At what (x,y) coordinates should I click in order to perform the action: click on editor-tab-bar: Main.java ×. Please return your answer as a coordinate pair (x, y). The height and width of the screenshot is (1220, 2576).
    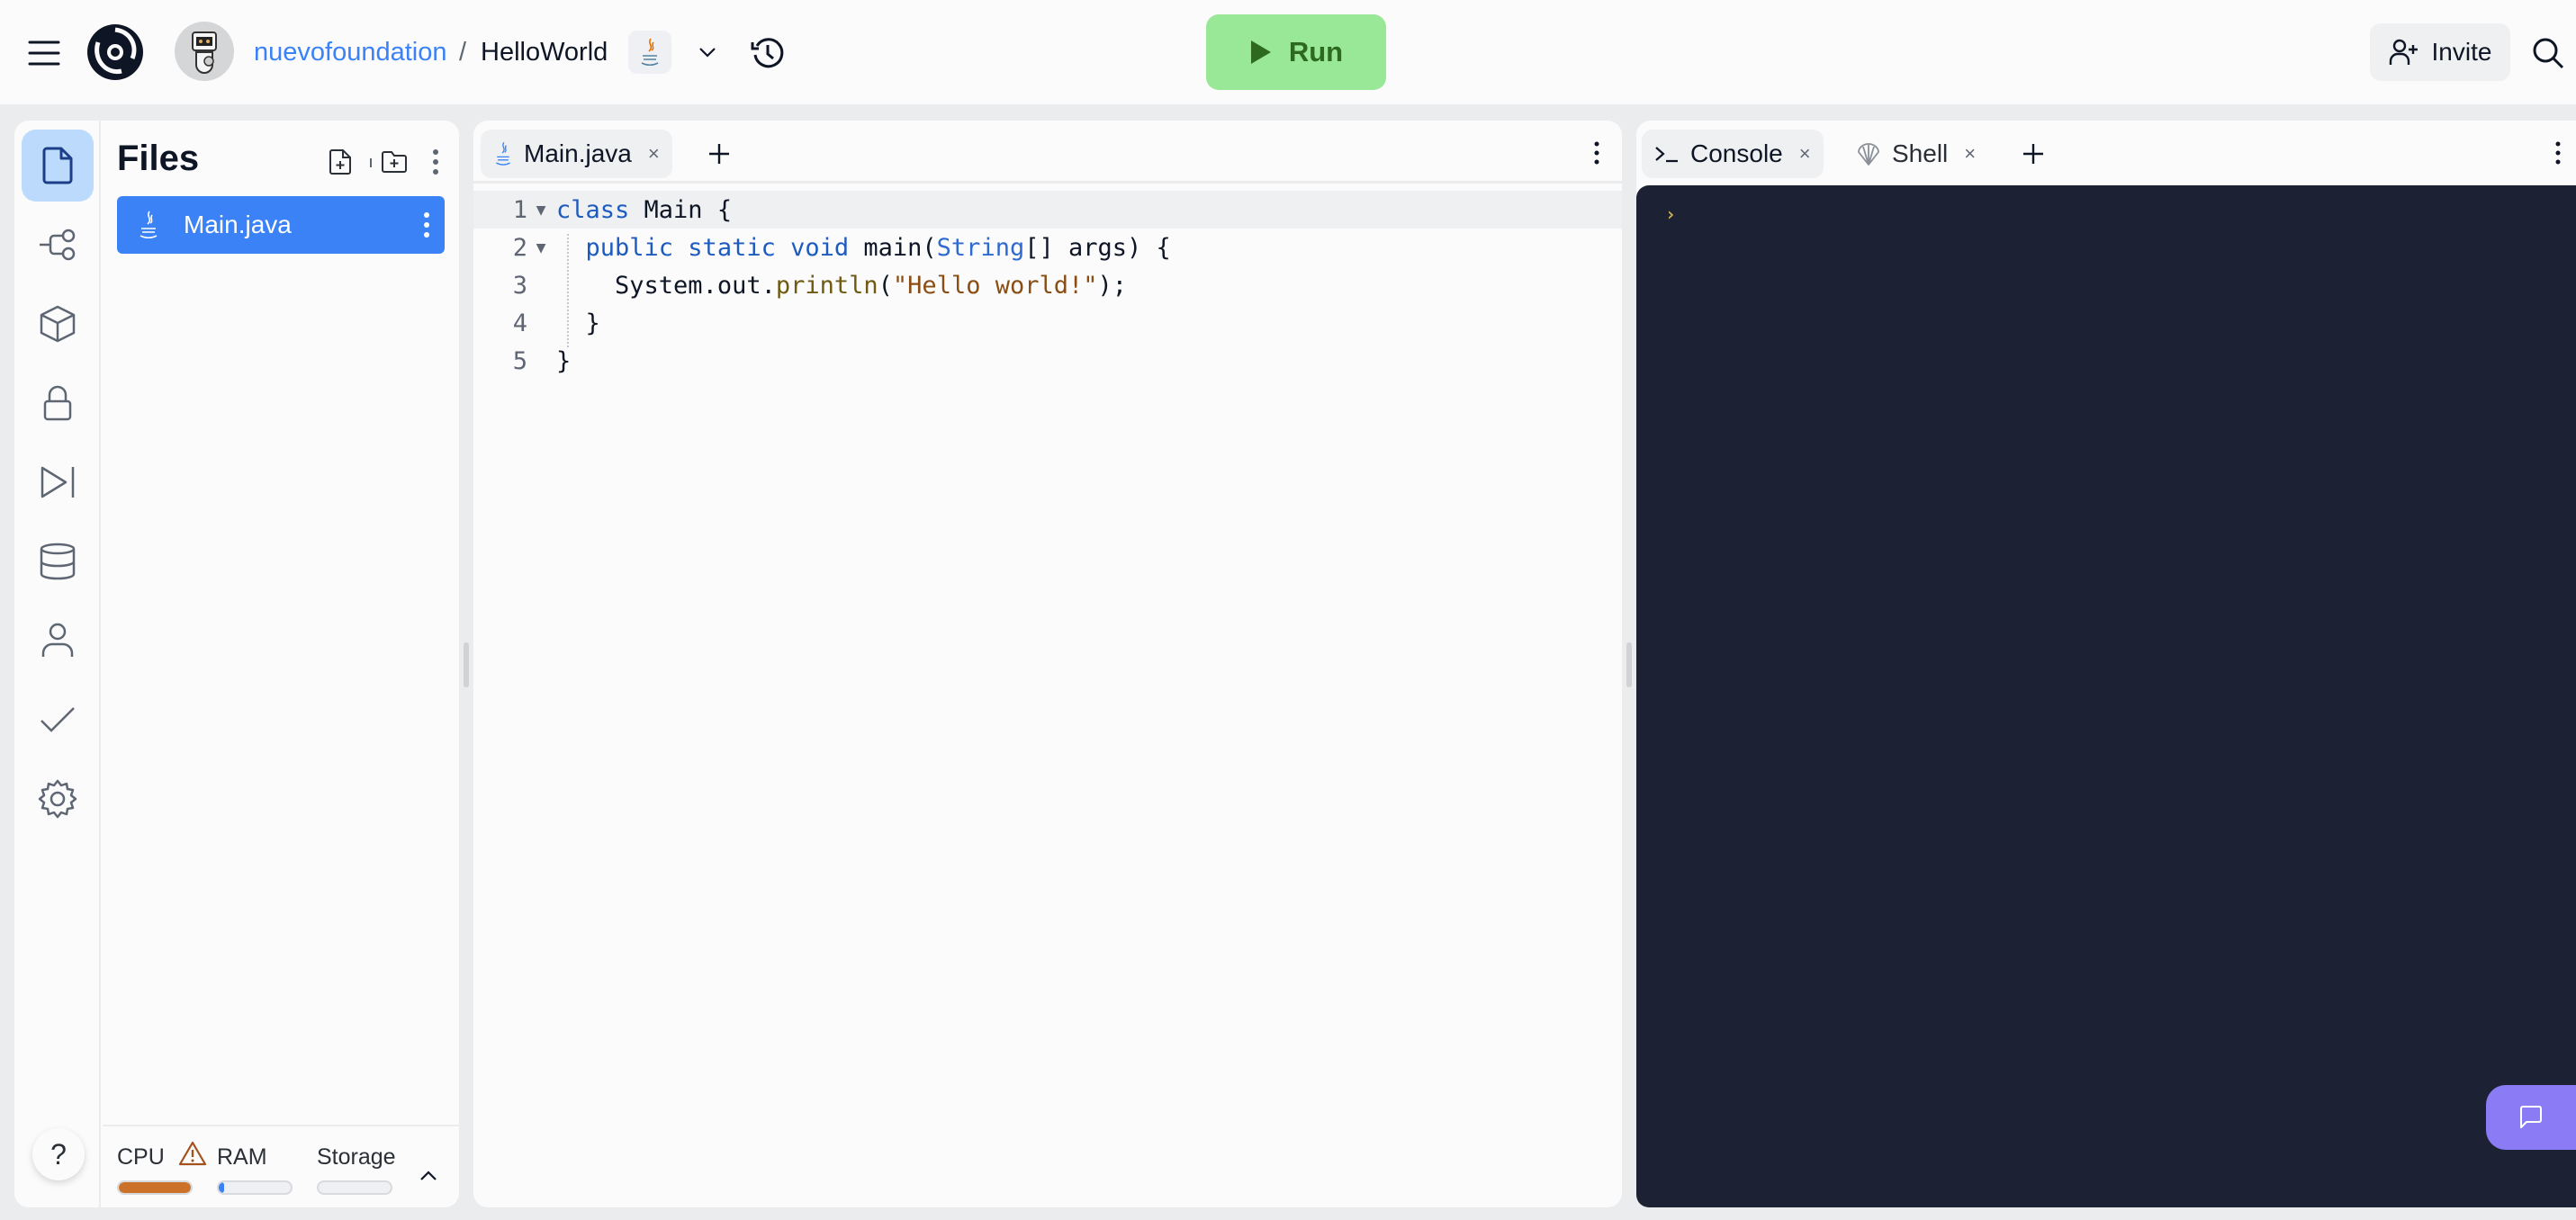
    Looking at the image, I should click on (1047, 152).